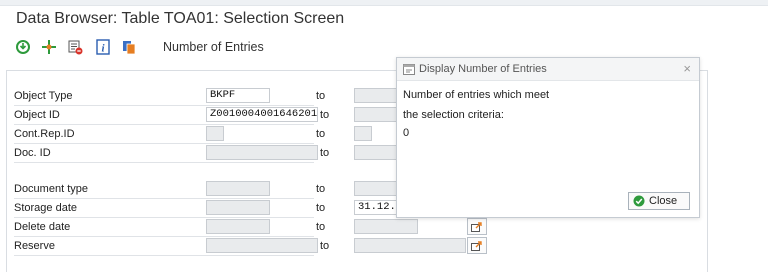 Image resolution: width=768 pixels, height=272 pixels. I want to click on dialog-message-line1: Number of entries which meet, so click(476, 95).